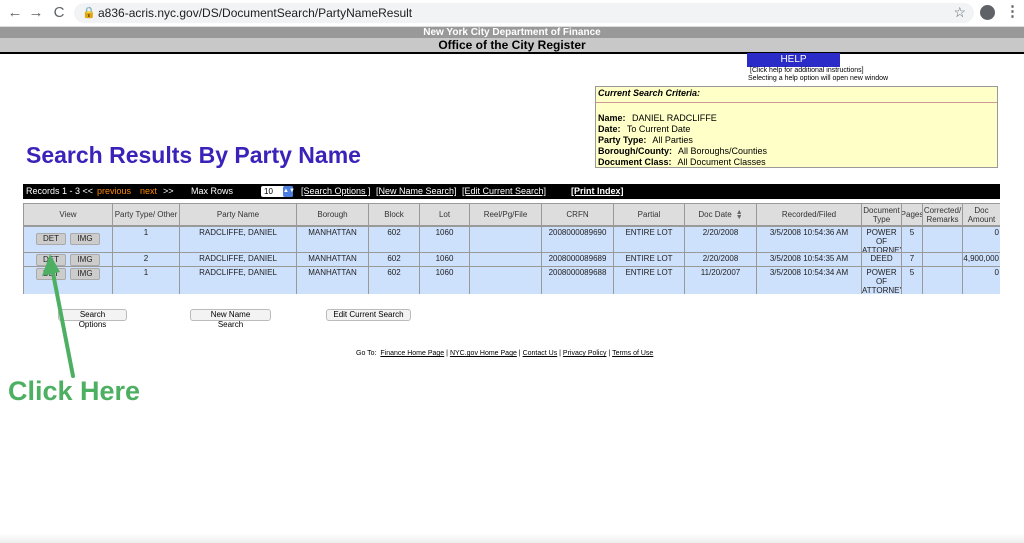  I want to click on arrow-shaft, so click(62, 322).